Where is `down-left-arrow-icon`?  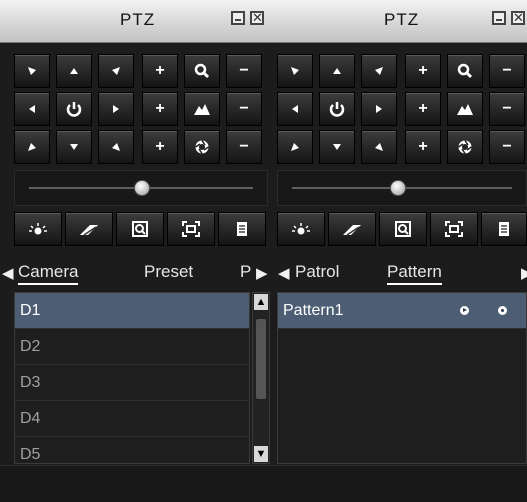 down-left-arrow-icon is located at coordinates (295, 147).